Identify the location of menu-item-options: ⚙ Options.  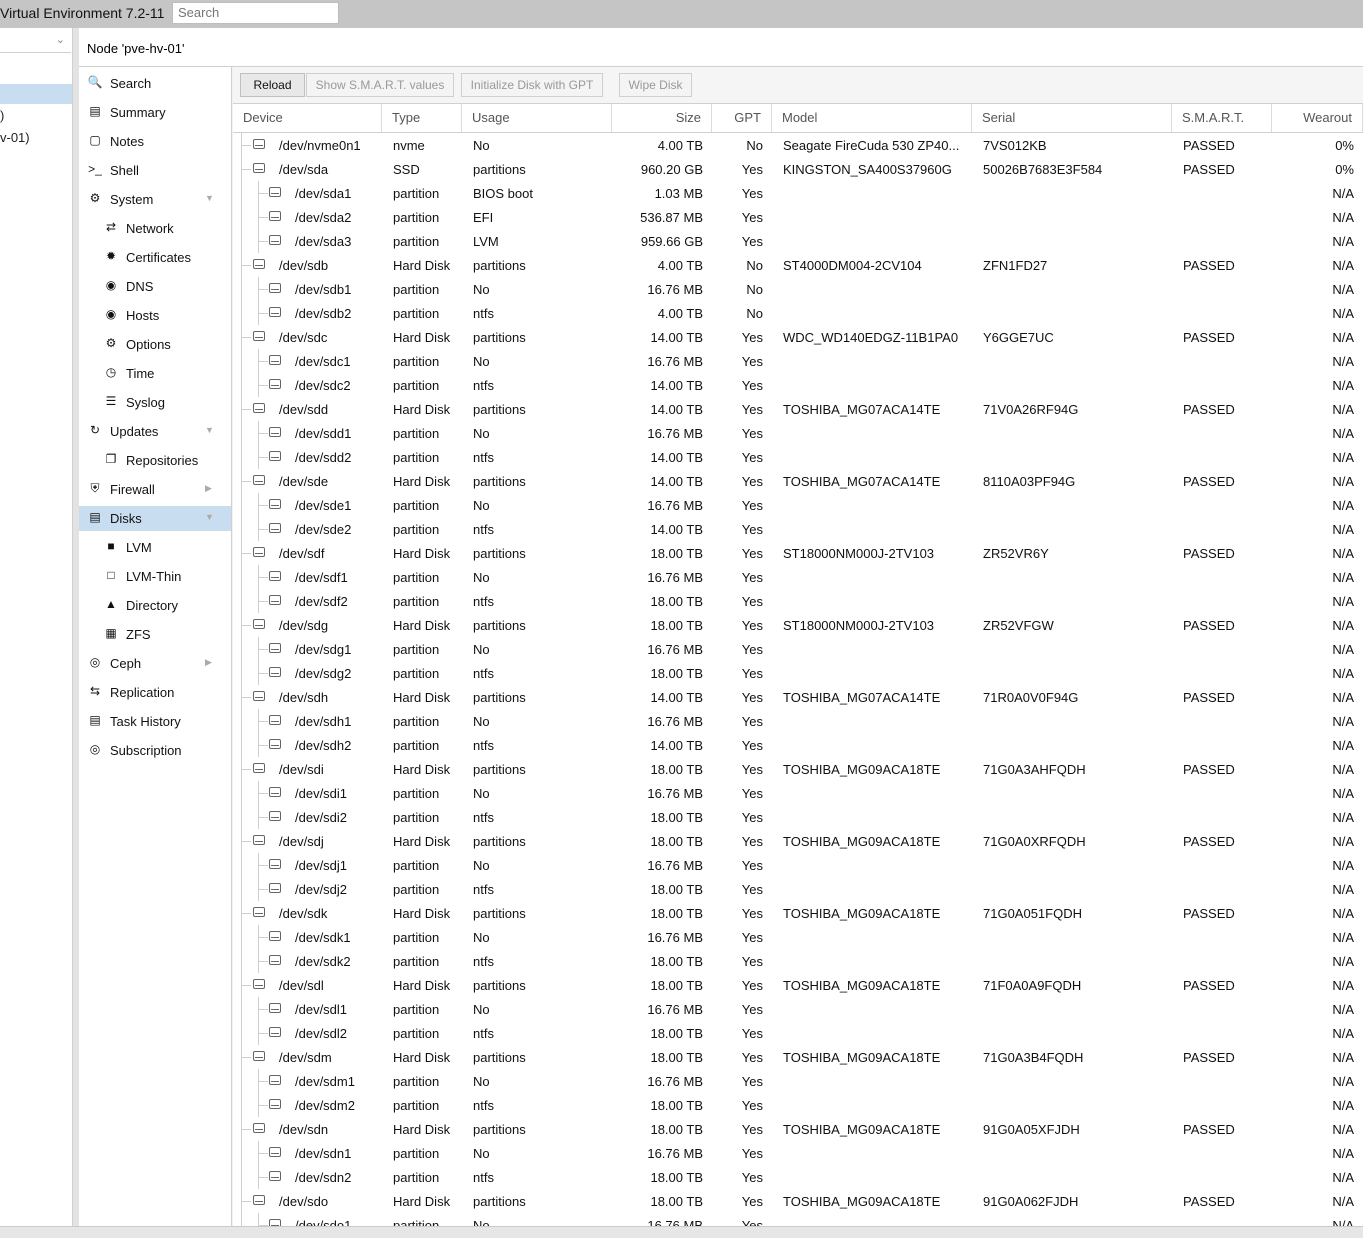
(155, 344).